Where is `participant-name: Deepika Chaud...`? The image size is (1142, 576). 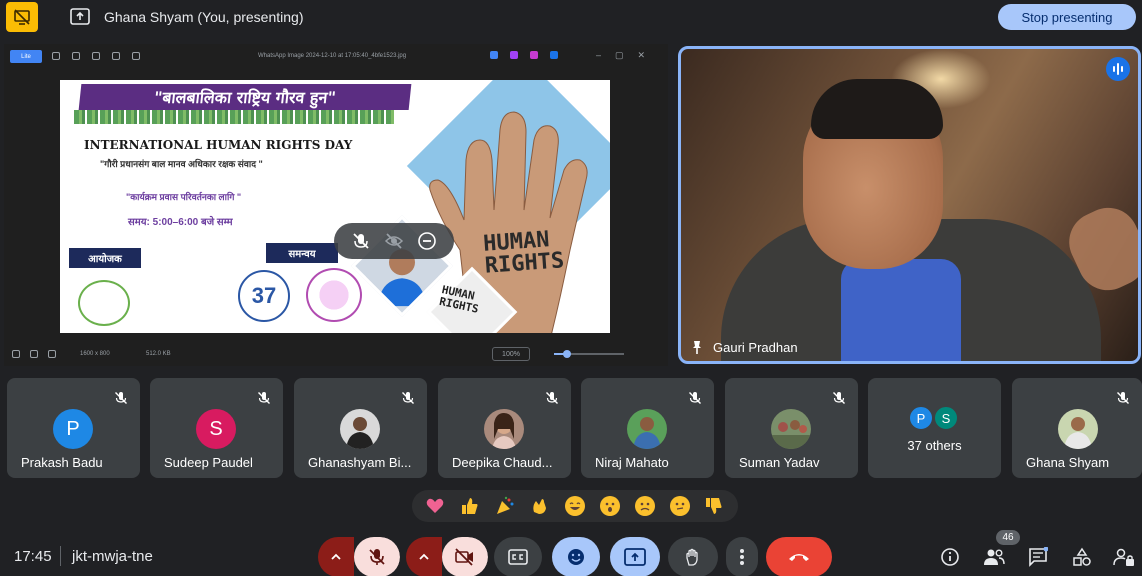 participant-name: Deepika Chaud... is located at coordinates (502, 462).